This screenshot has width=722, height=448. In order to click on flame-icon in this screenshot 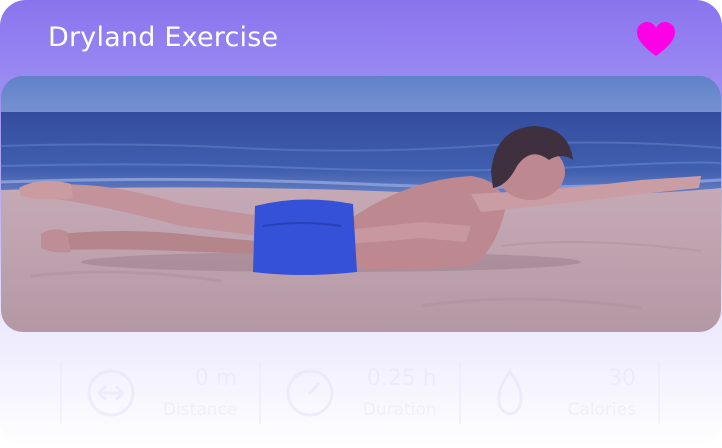, I will do `click(510, 392)`.